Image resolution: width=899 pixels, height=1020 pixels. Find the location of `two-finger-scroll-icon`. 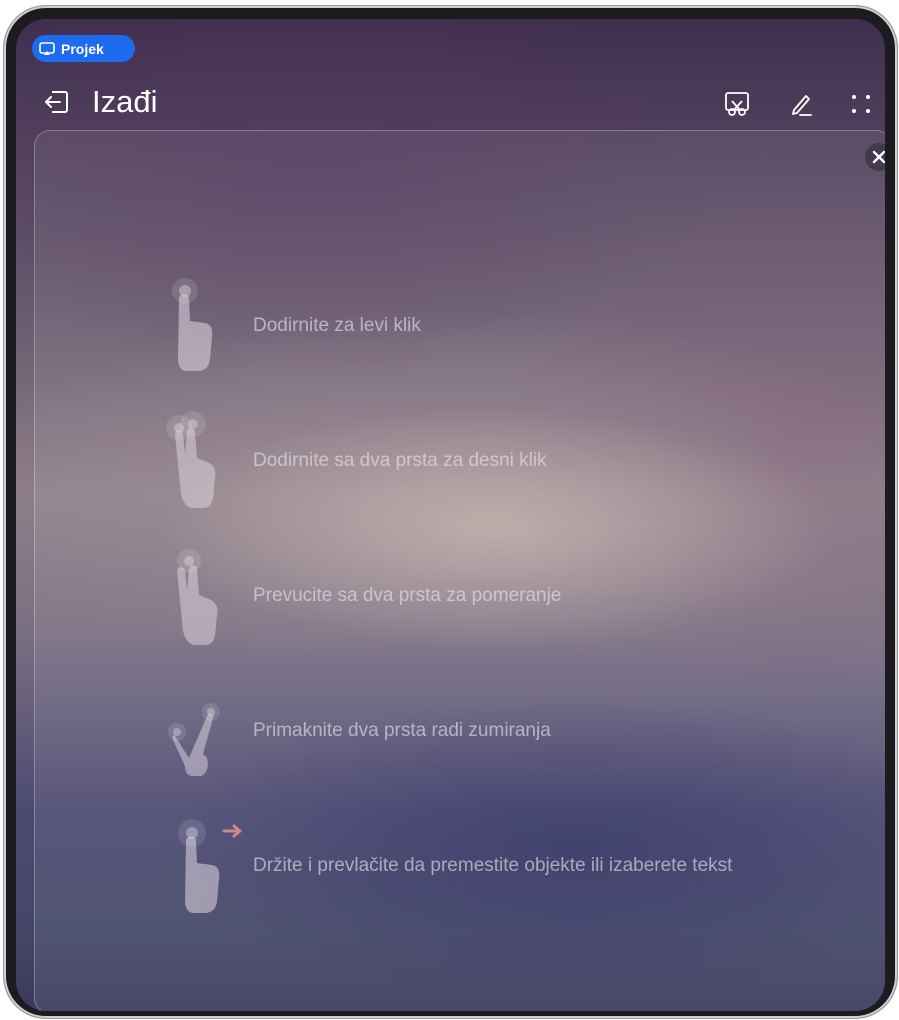

two-finger-scroll-icon is located at coordinates (197, 597).